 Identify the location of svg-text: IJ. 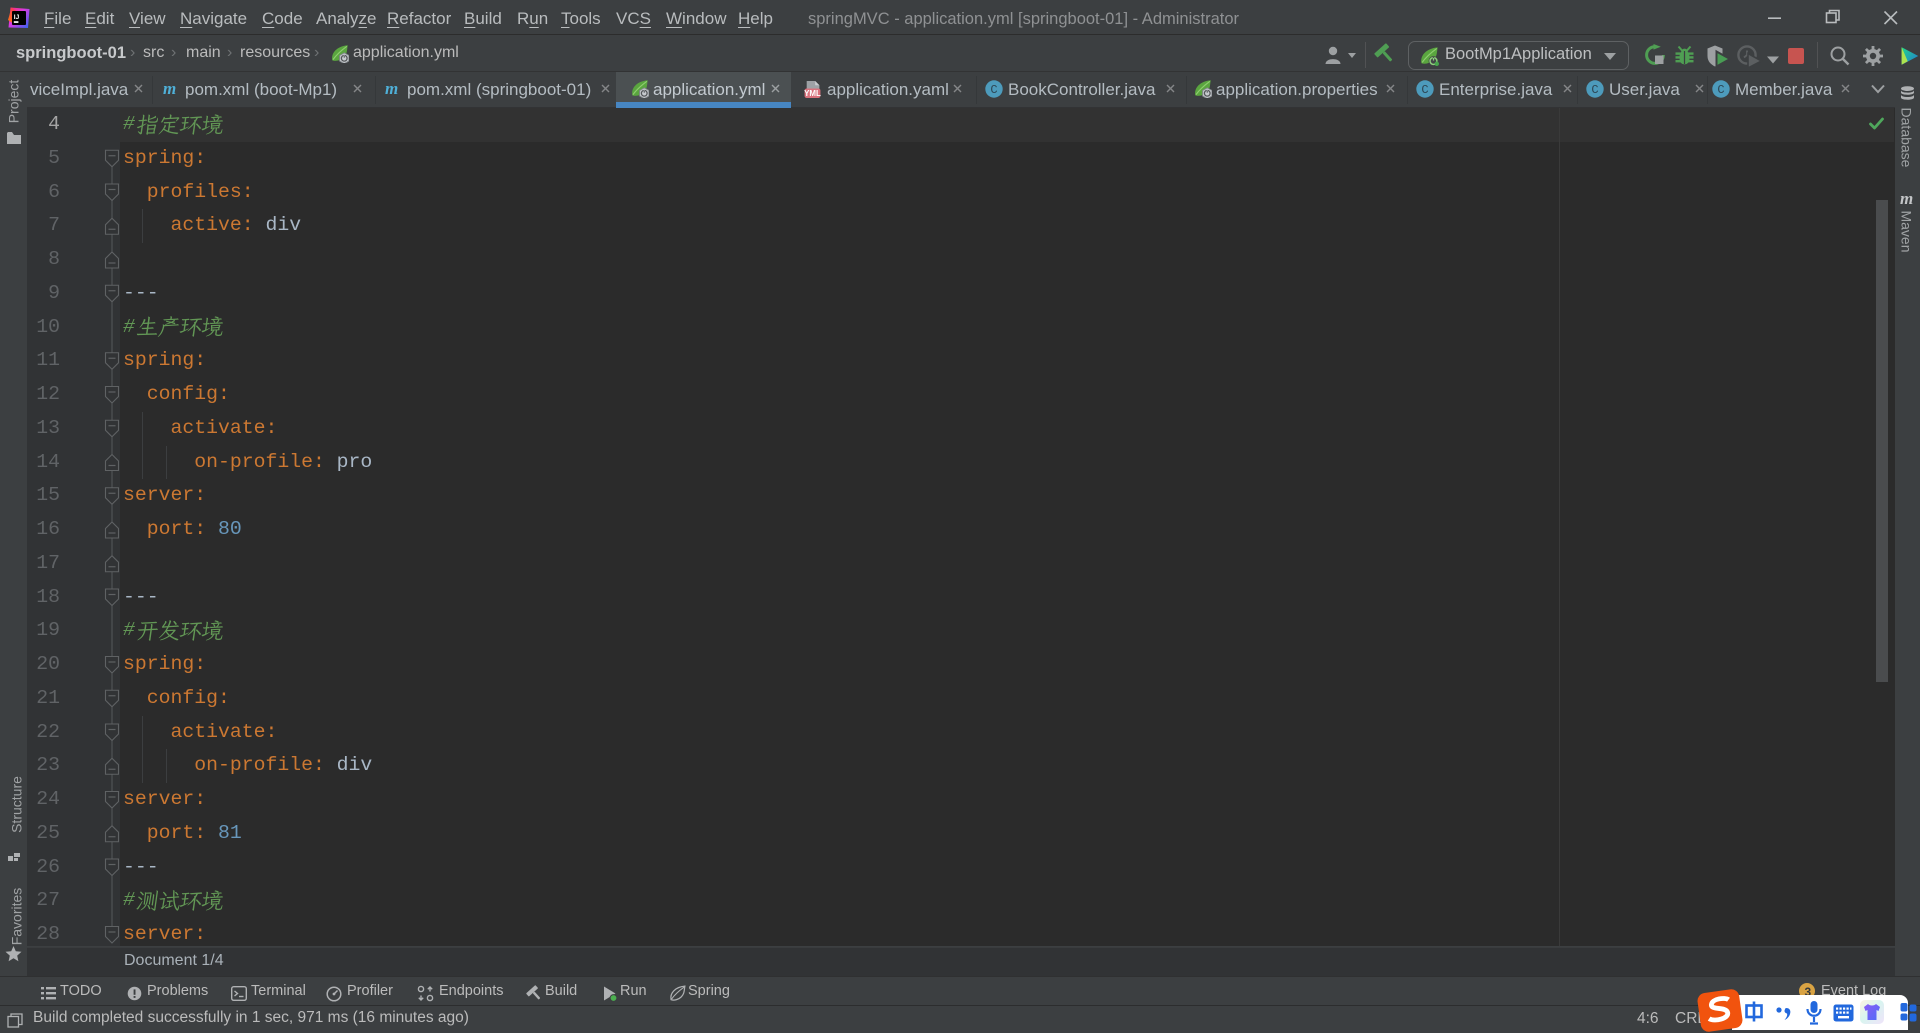
(17, 17).